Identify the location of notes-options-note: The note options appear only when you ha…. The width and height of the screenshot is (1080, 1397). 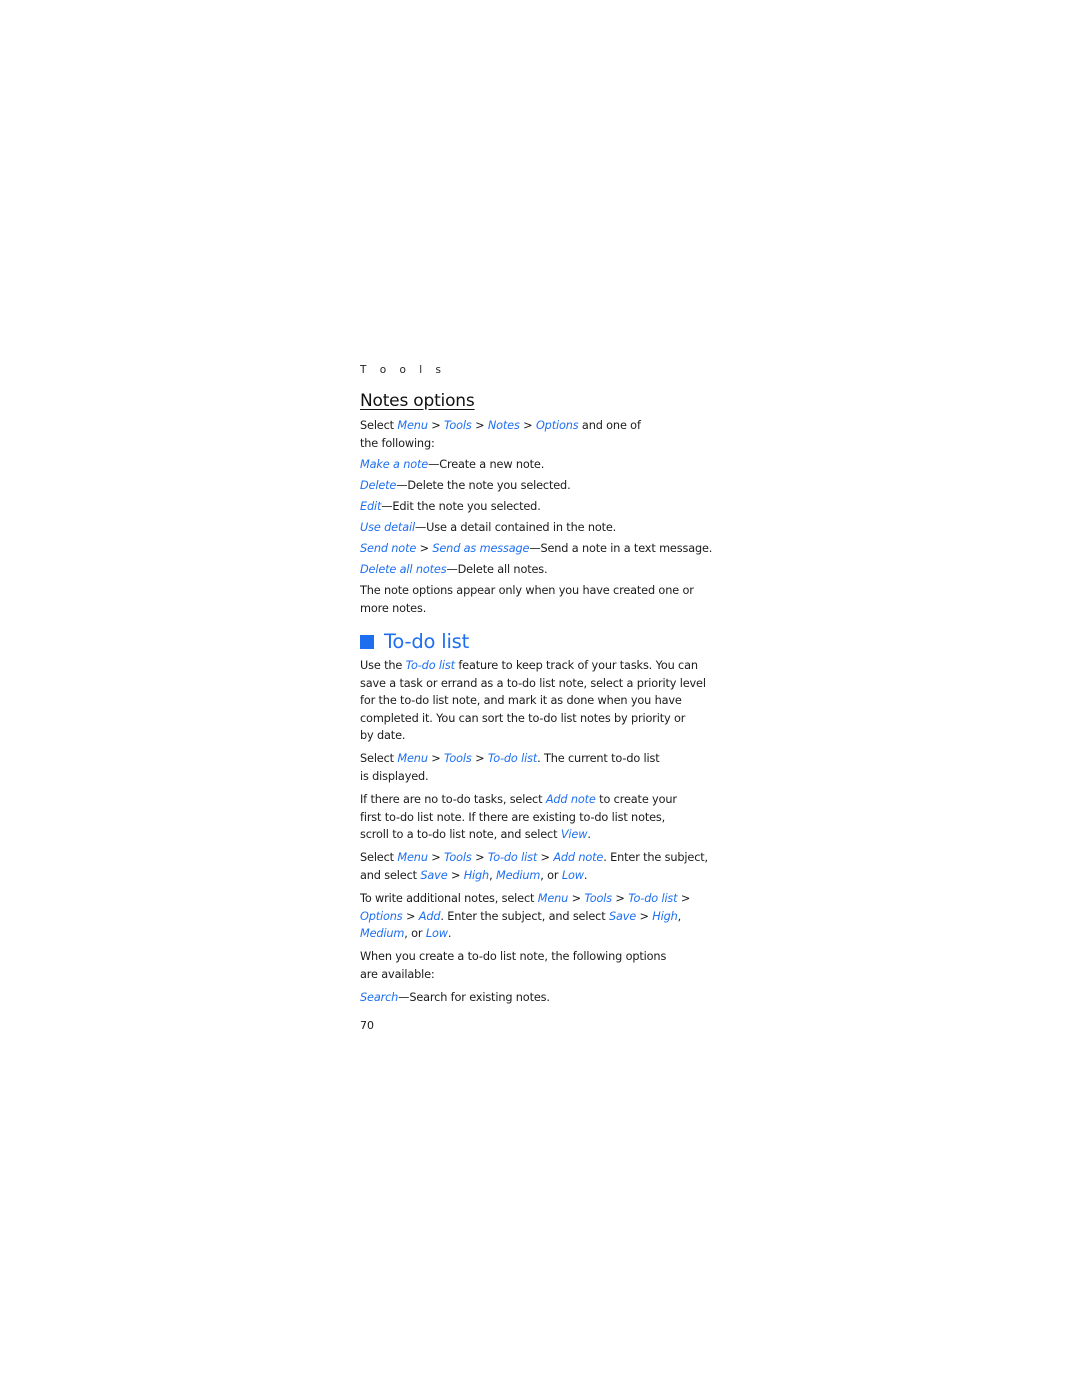
(527, 599).